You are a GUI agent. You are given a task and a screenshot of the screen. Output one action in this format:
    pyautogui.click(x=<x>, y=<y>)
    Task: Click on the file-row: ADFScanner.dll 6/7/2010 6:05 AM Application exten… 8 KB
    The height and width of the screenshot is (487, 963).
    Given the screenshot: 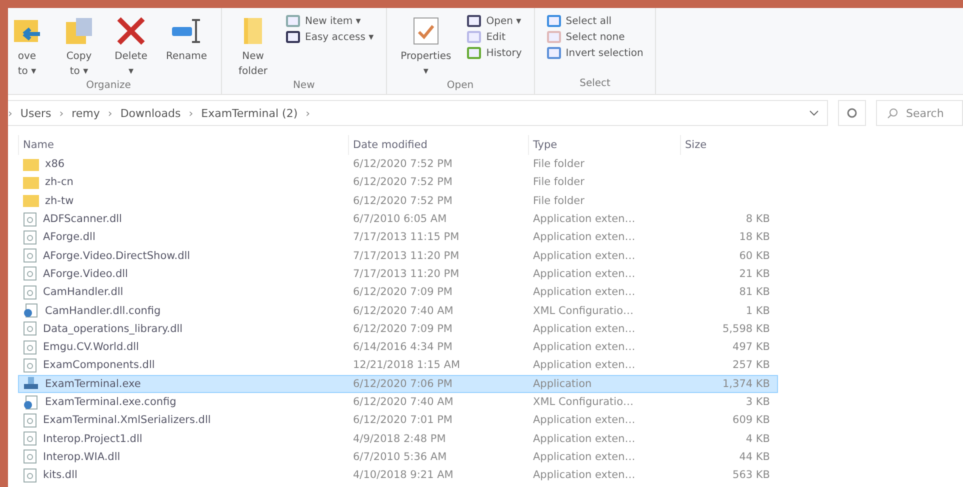 What is the action you would take?
    pyautogui.click(x=398, y=219)
    